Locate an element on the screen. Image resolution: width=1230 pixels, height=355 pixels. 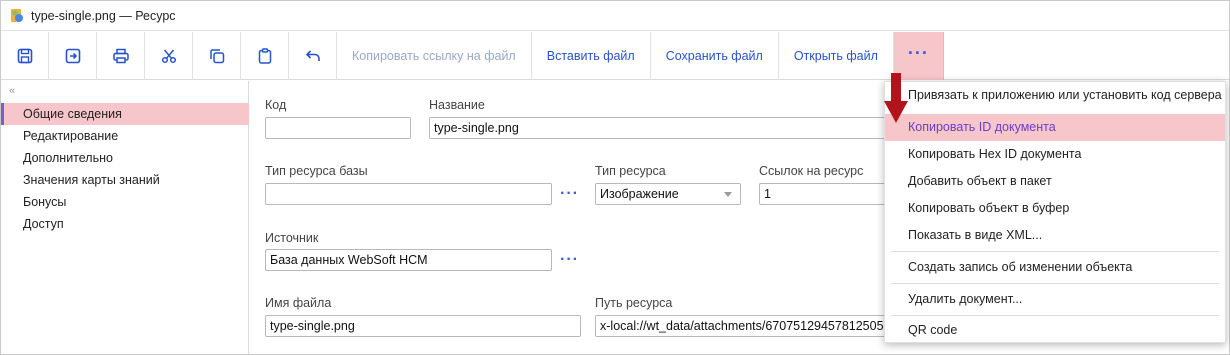
undo-button is located at coordinates (313, 56).